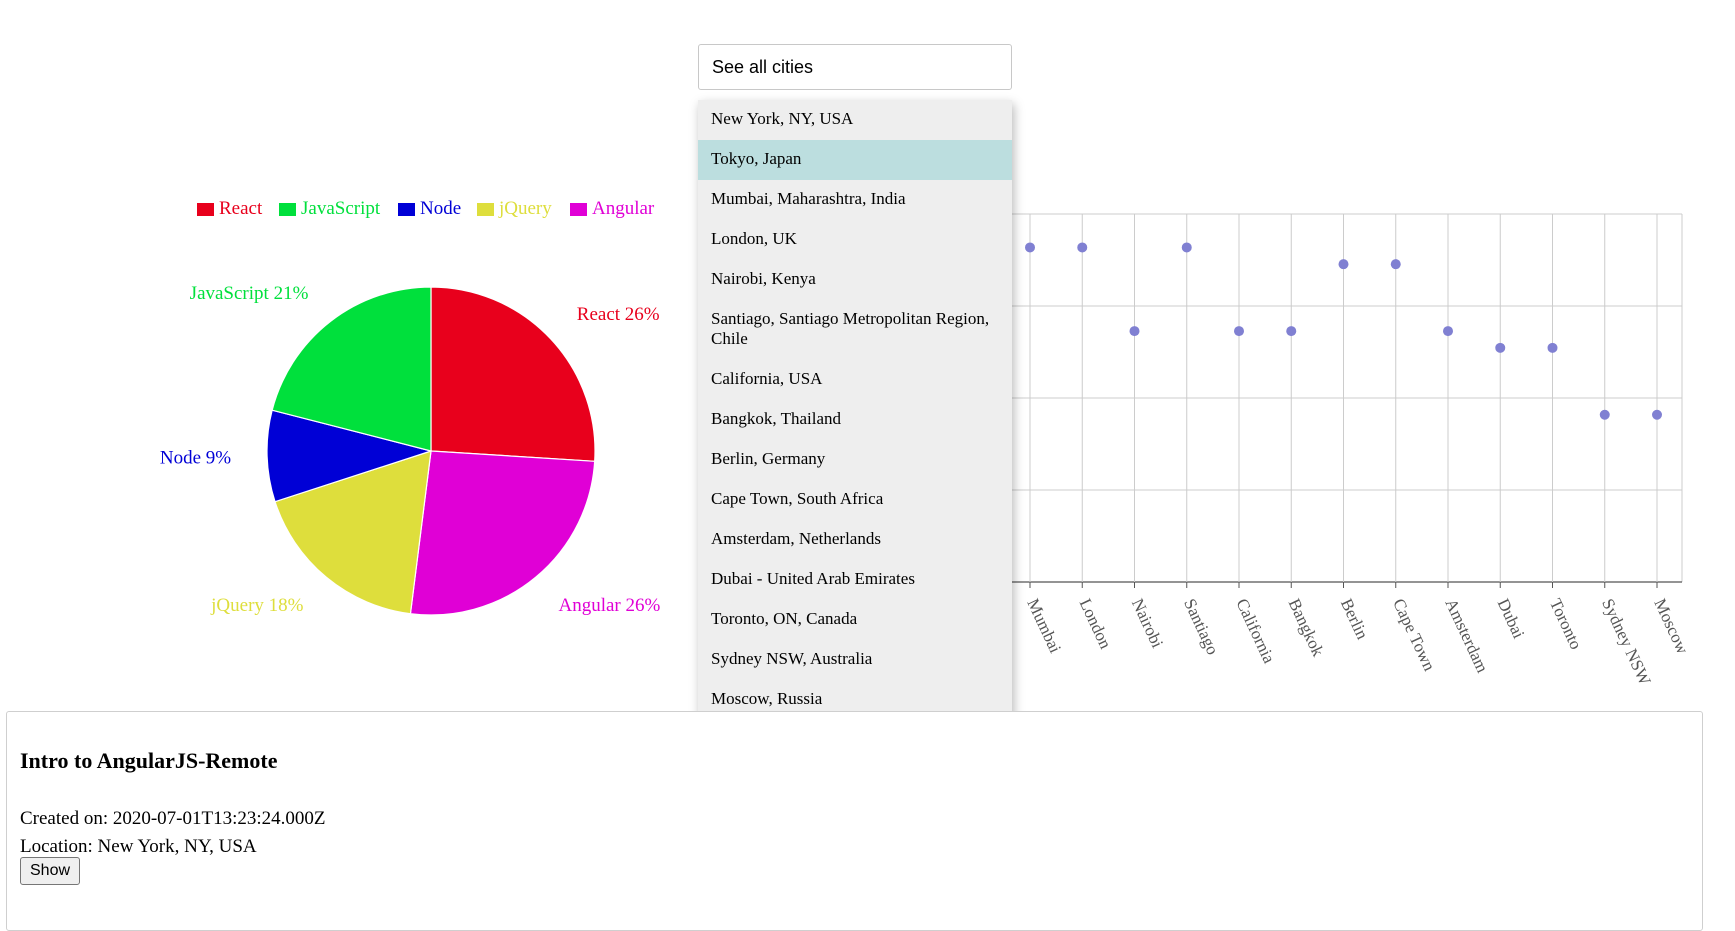 Image resolution: width=1735 pixels, height=931 pixels. What do you see at coordinates (1147, 623) in the screenshot?
I see `x-tick-label: Nairobi` at bounding box center [1147, 623].